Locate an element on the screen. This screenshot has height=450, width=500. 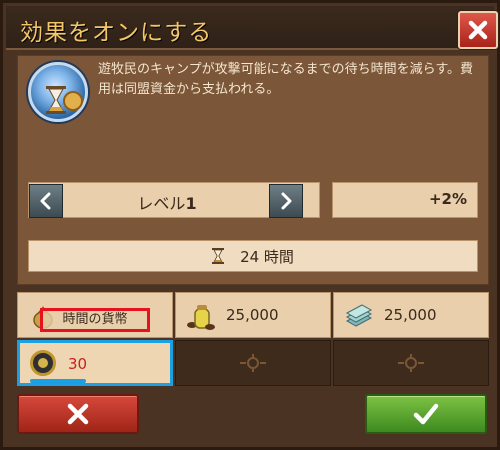
confirm-button is located at coordinates (426, 414).